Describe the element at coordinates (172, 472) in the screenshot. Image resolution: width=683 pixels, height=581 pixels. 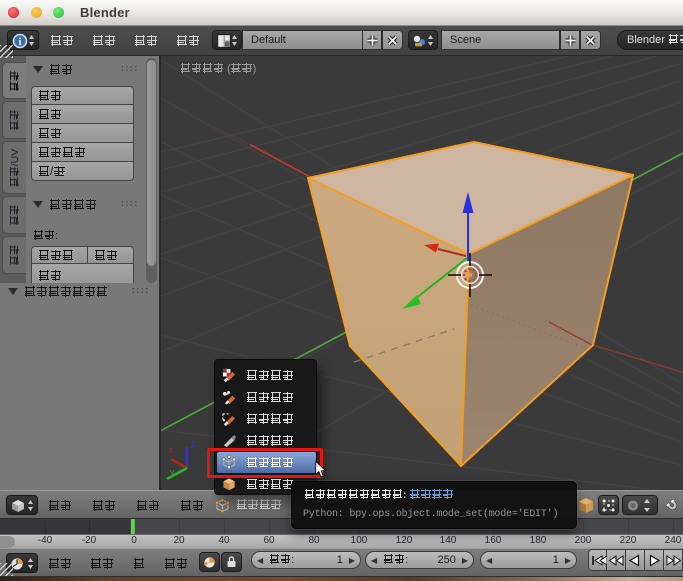
I see `svg-text: y` at that location.